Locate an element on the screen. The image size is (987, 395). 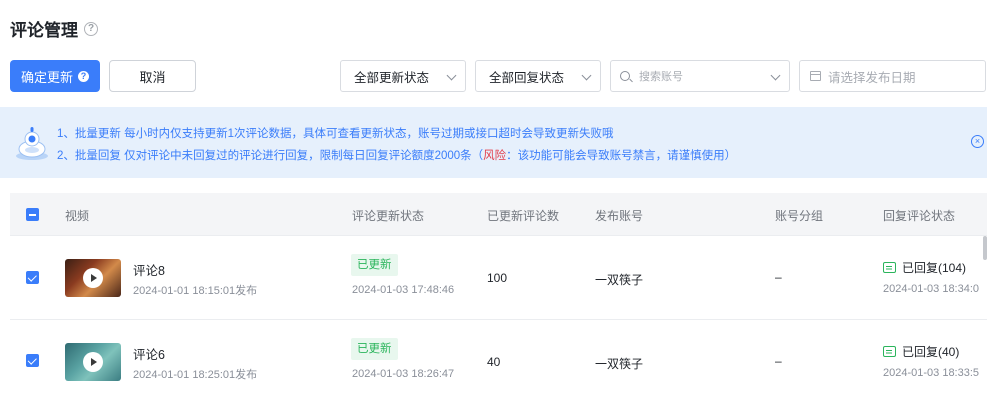
reply-status-select: 全部回复状态 is located at coordinates (538, 76).